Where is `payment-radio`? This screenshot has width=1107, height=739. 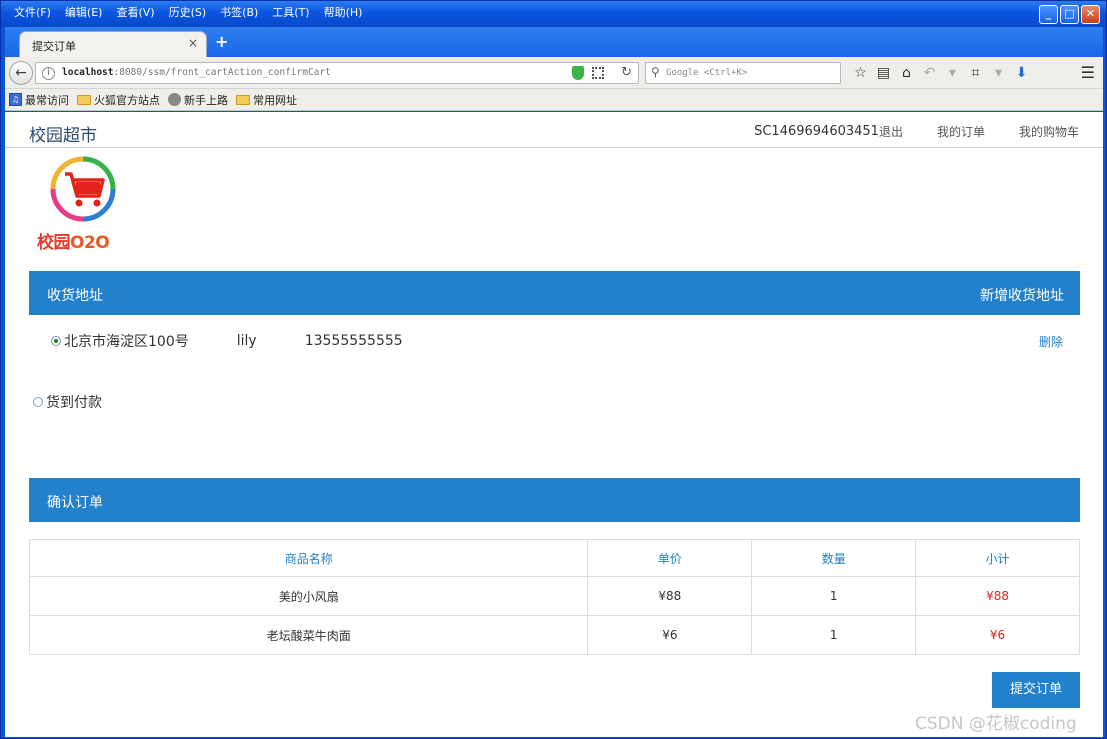
payment-radio is located at coordinates (38, 402).